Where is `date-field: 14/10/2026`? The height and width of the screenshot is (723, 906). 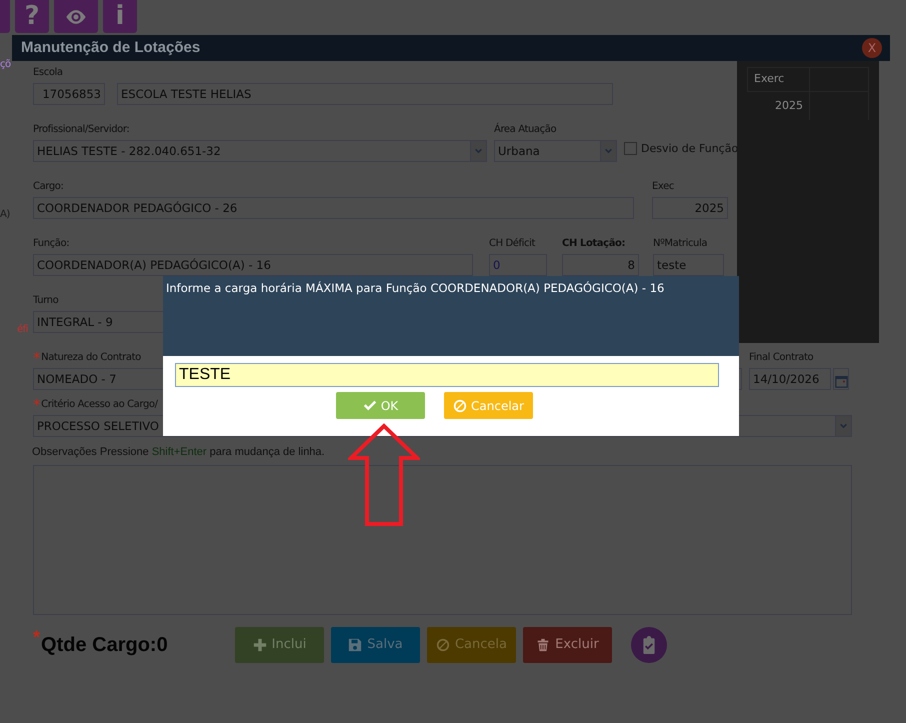
date-field: 14/10/2026 is located at coordinates (790, 379).